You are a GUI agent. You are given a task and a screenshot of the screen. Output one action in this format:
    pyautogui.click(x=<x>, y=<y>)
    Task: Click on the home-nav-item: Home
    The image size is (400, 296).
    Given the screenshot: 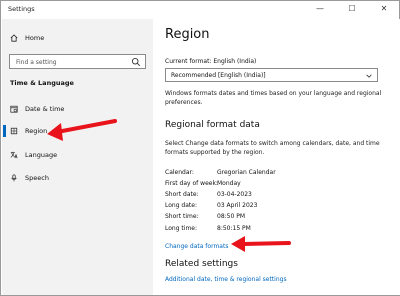 What is the action you would take?
    pyautogui.click(x=27, y=38)
    